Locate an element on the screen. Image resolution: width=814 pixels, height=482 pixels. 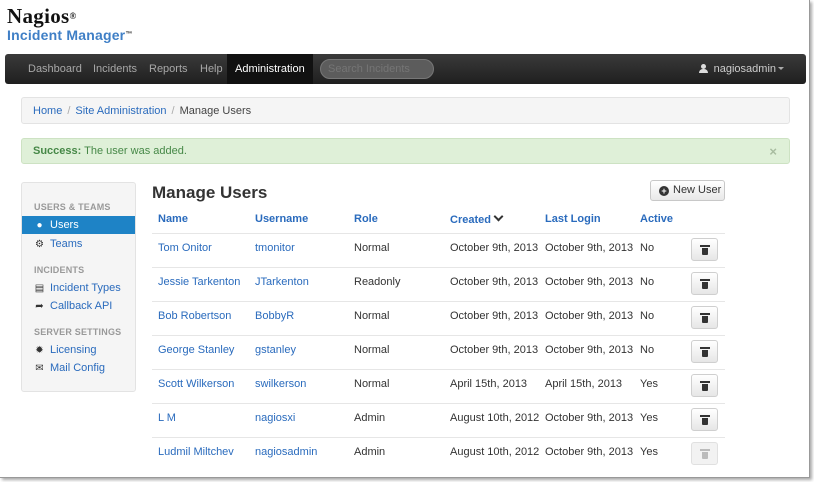
share-arrow-icon: ➦ is located at coordinates (39, 306).